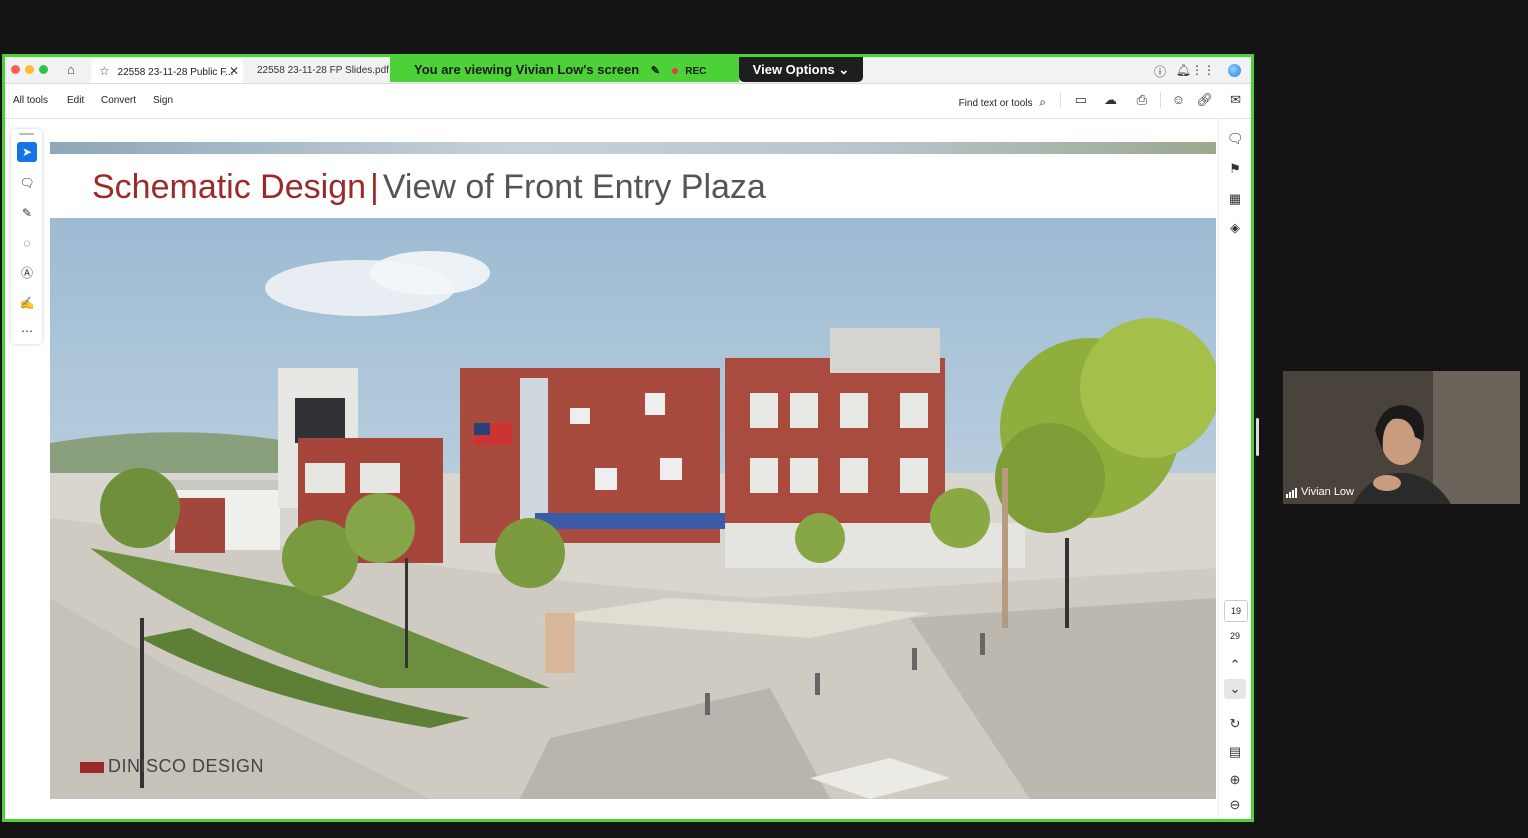 Image resolution: width=1528 pixels, height=838 pixels. I want to click on star-icon: ☆, so click(104, 71).